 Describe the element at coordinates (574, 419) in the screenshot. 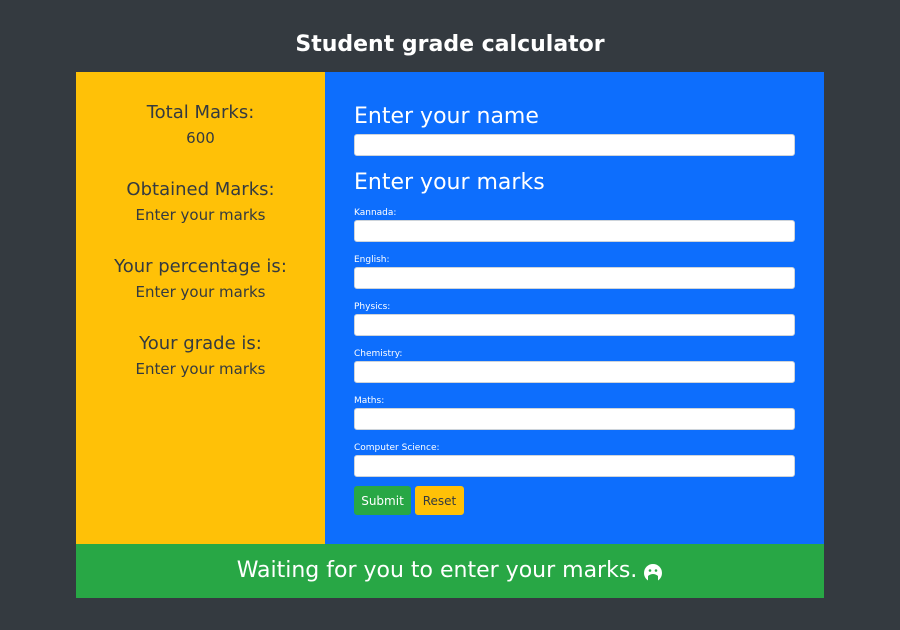

I see `maths-input` at that location.